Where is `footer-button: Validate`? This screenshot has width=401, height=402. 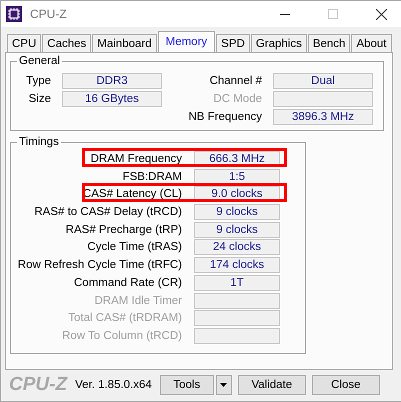 footer-button: Validate is located at coordinates (272, 385).